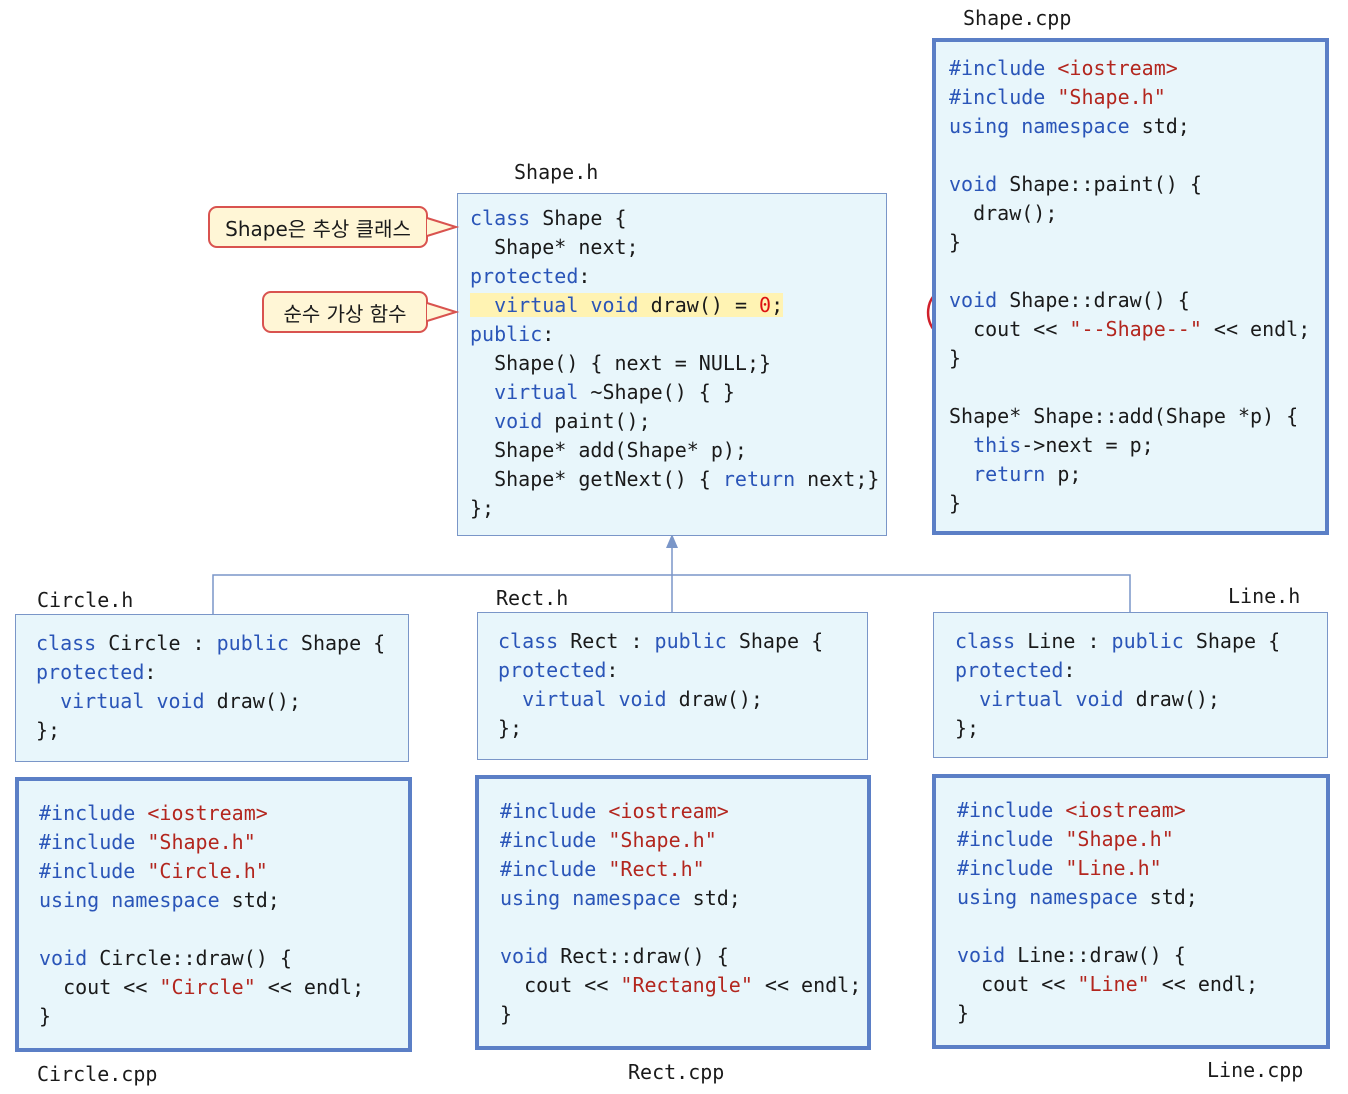  What do you see at coordinates (443, 227) in the screenshot?
I see `abstract-callout-pointer` at bounding box center [443, 227].